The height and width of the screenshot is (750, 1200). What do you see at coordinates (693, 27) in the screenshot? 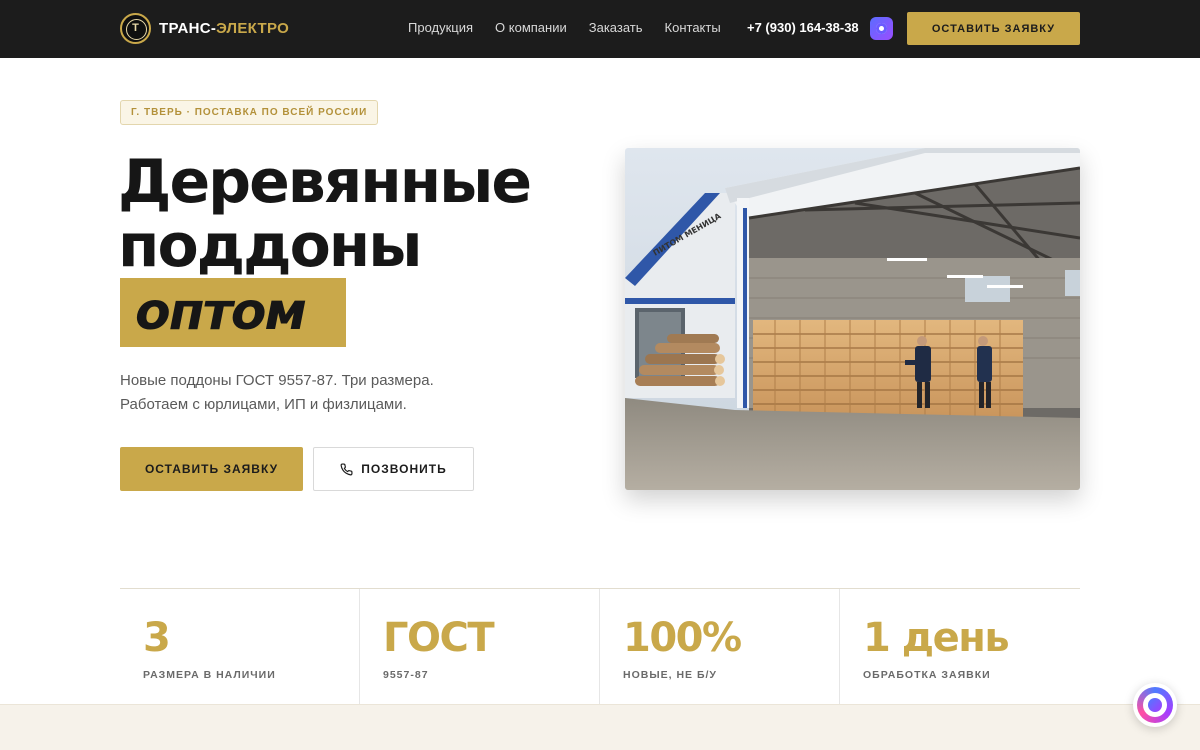
I see `nav-item-contacts: Контакты` at bounding box center [693, 27].